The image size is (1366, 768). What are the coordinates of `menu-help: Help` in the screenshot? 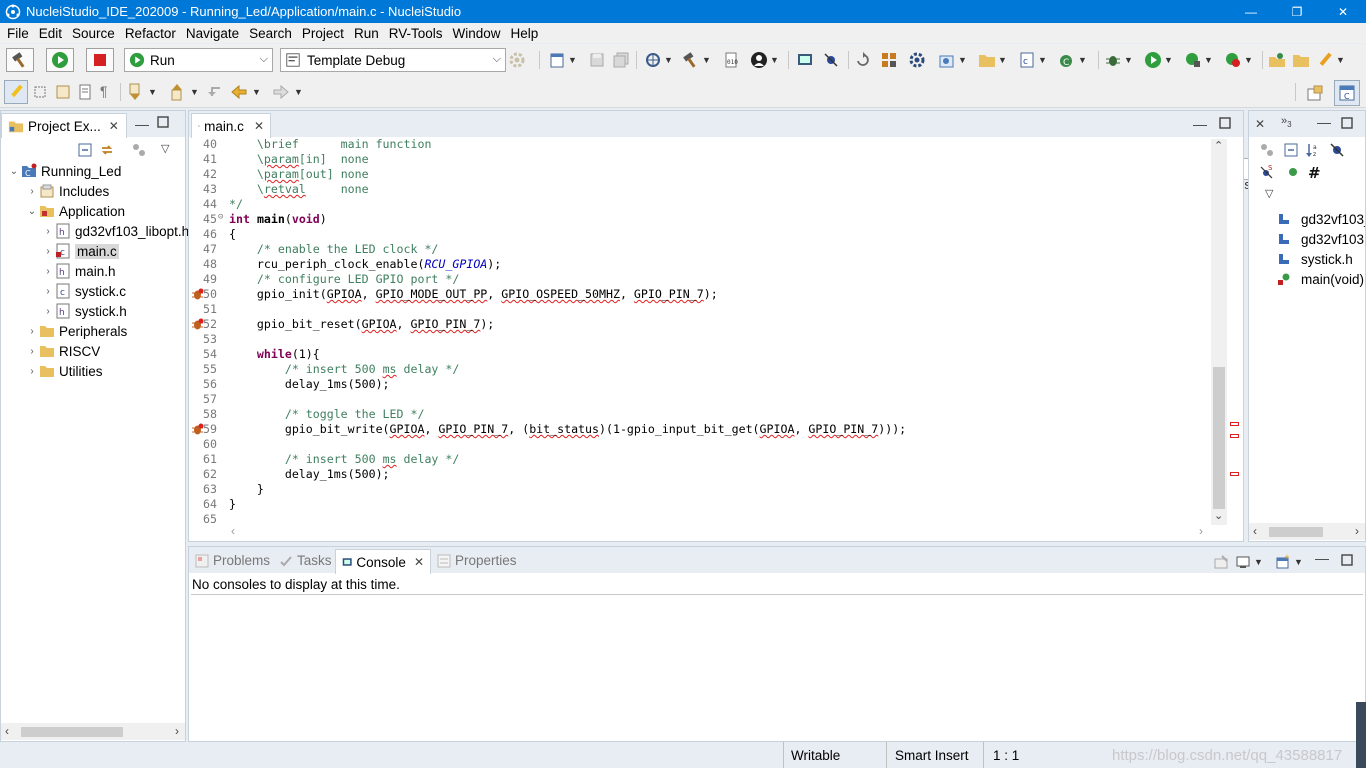 It's located at (525, 33).